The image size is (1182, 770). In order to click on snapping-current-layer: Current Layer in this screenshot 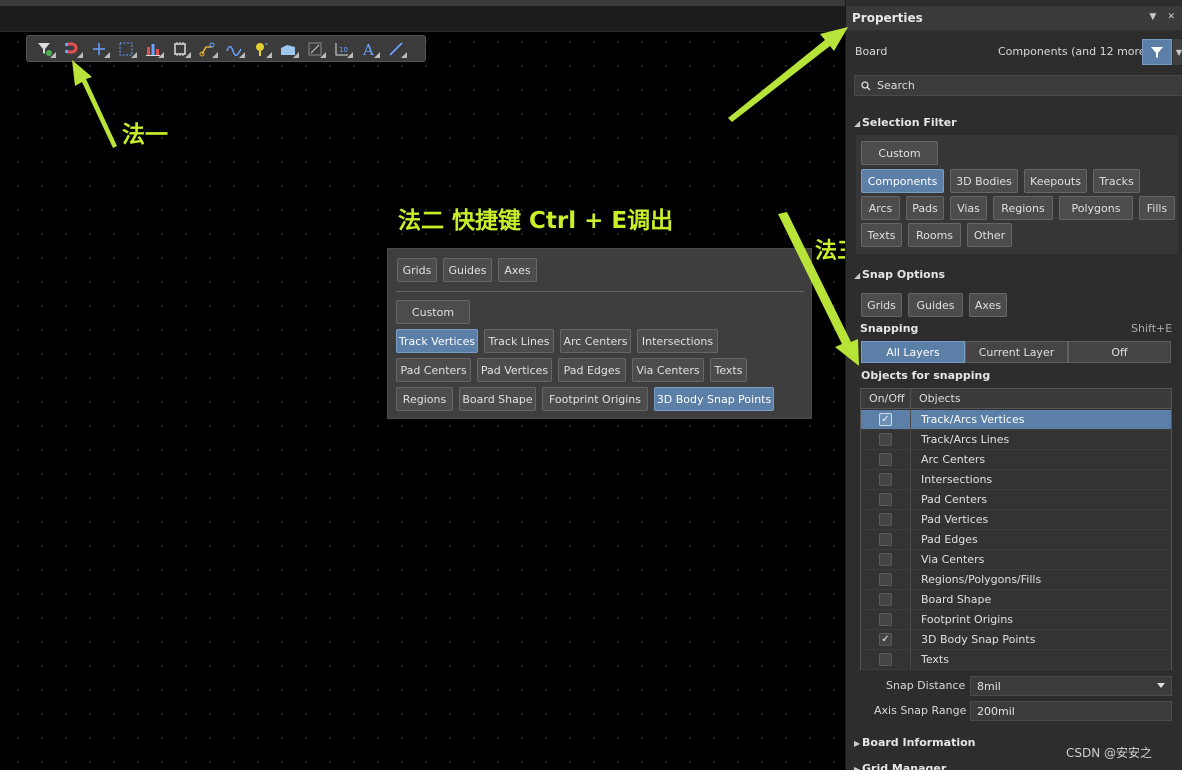, I will do `click(1016, 352)`.